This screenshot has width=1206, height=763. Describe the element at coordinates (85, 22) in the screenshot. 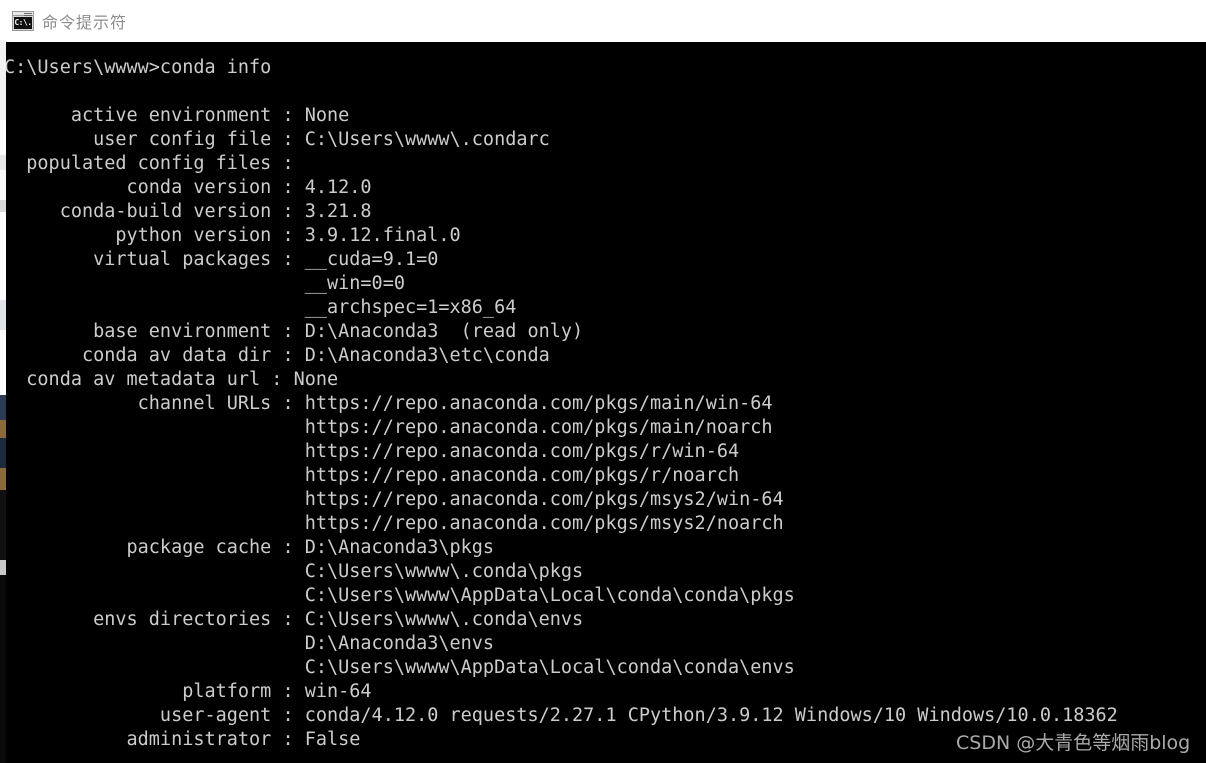

I see `window-title: 命令提示符` at that location.